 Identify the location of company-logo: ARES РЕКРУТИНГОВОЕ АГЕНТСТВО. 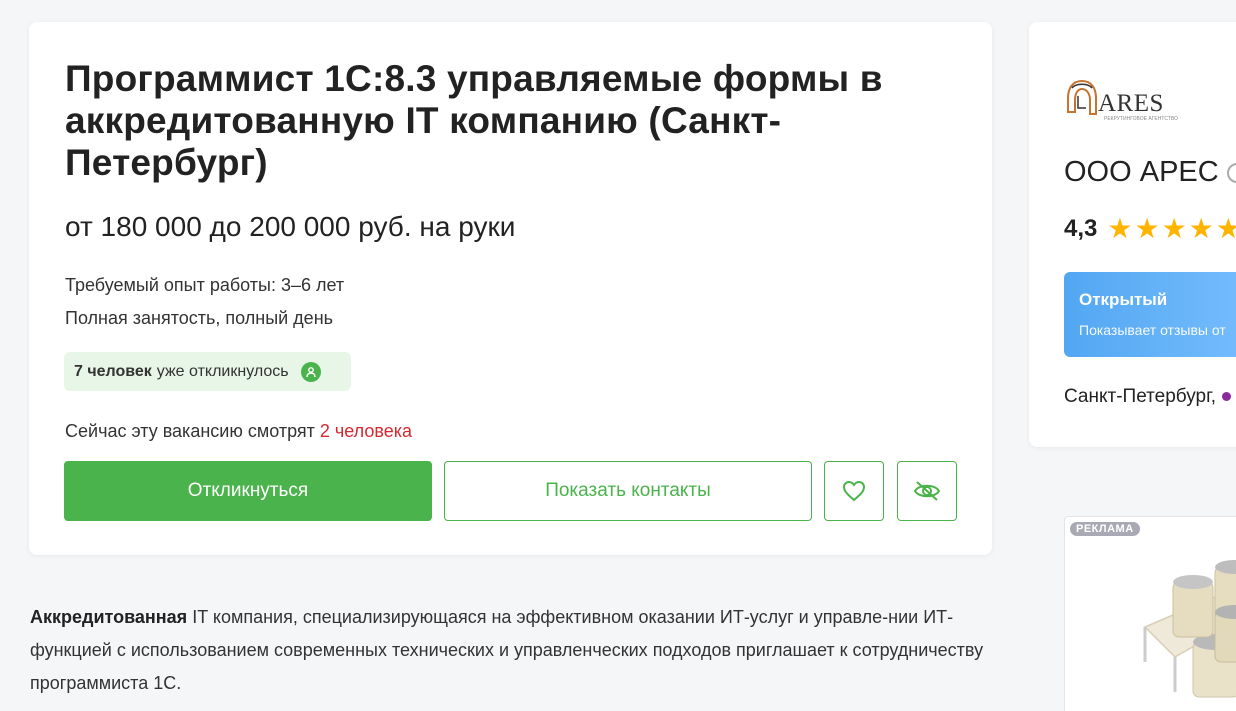
(1121, 100).